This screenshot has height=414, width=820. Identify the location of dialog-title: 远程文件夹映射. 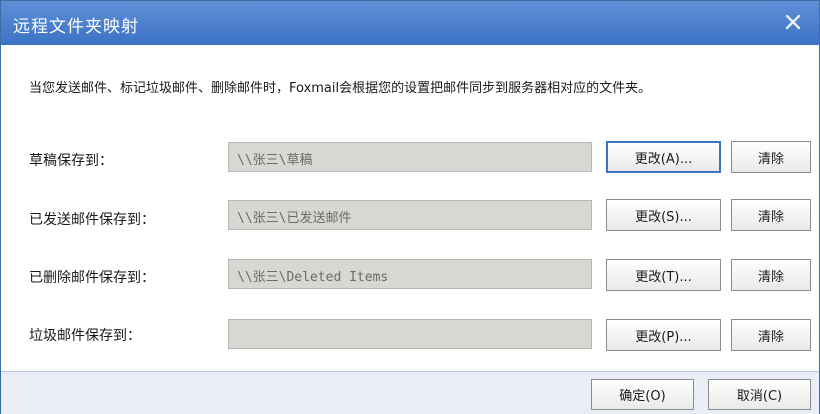
(76, 27).